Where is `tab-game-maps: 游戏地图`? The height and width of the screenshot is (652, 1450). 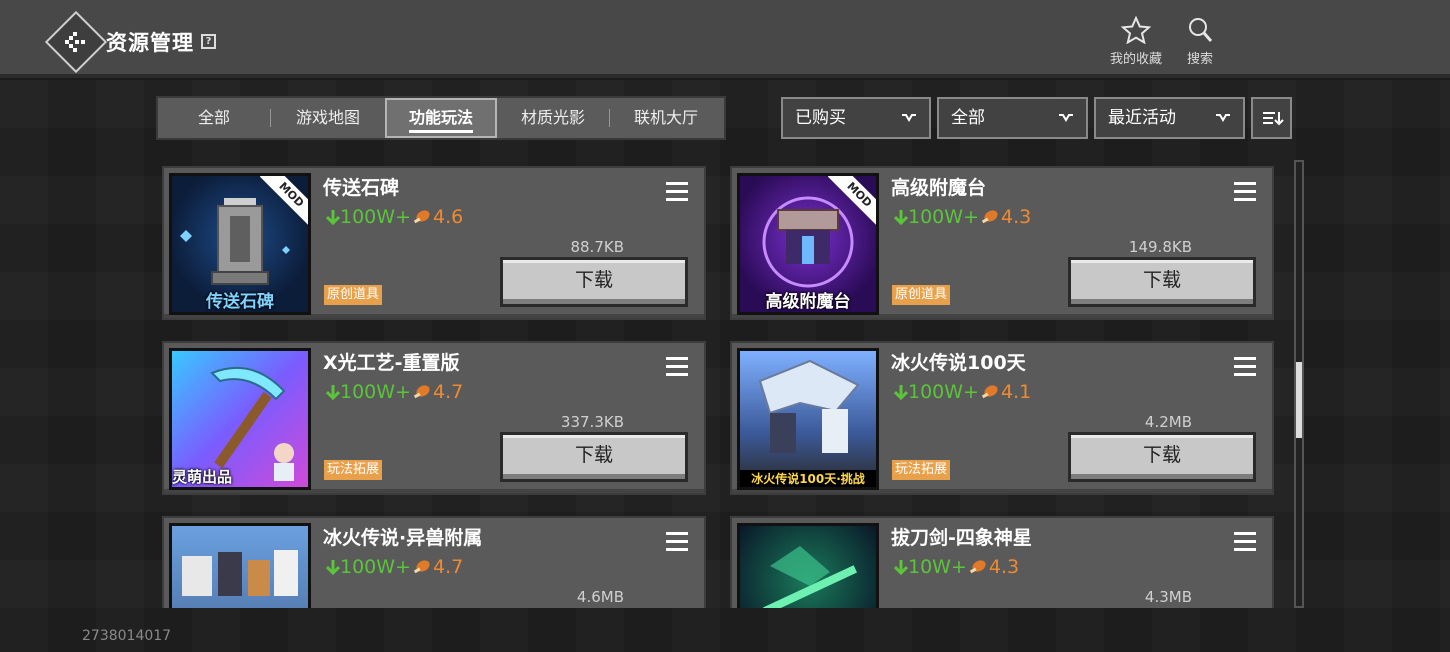
tab-game-maps: 游戏地图 is located at coordinates (328, 118).